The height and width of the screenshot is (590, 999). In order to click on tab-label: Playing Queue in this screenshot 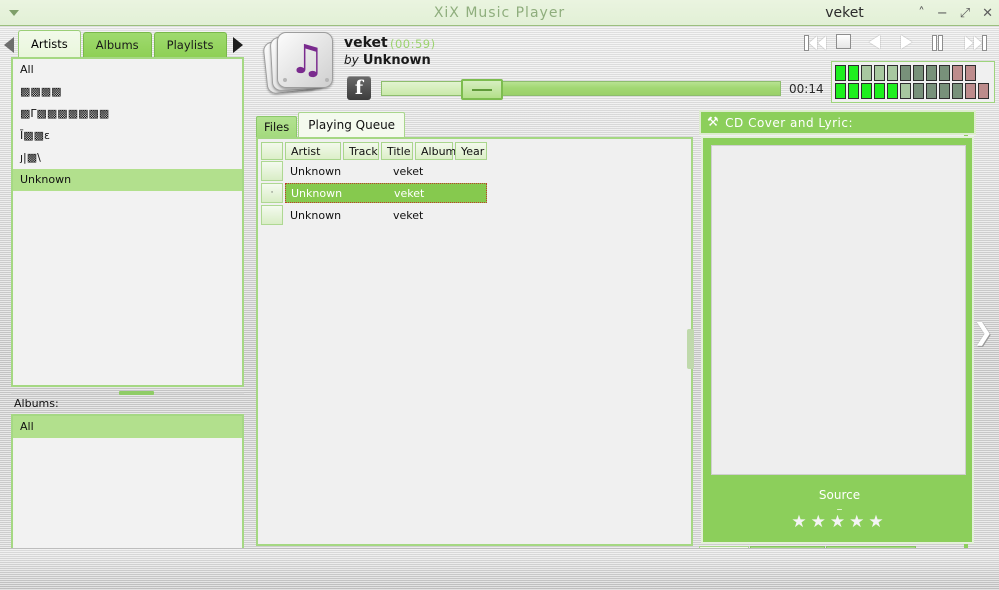, I will do `click(352, 125)`.